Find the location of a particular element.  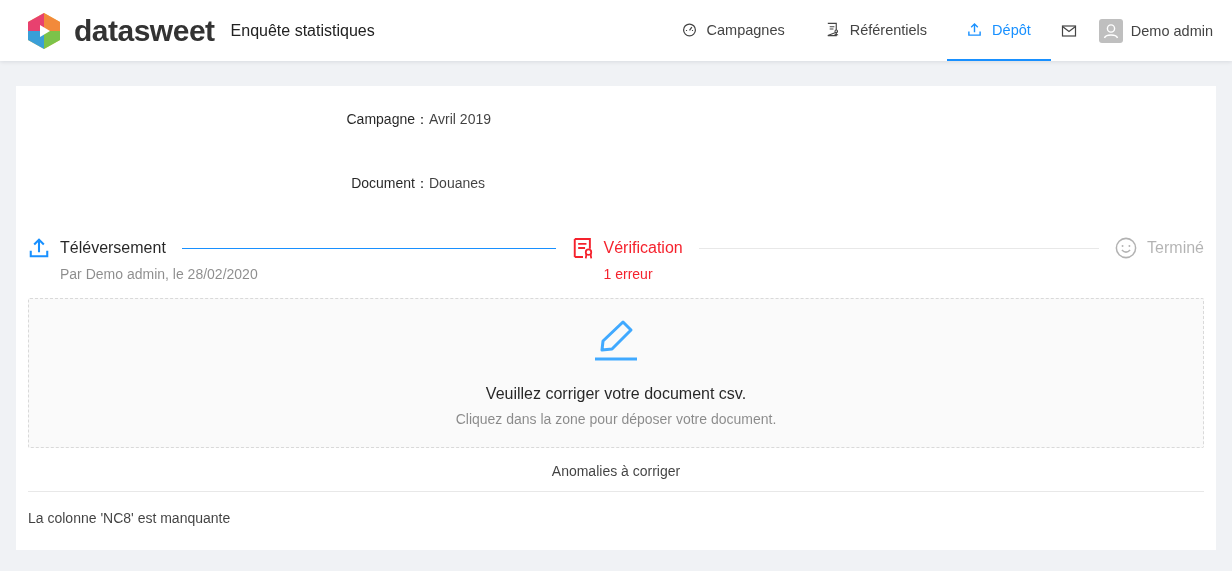

step-description: Par Demo admin, le 28/02/2020 is located at coordinates (159, 274).